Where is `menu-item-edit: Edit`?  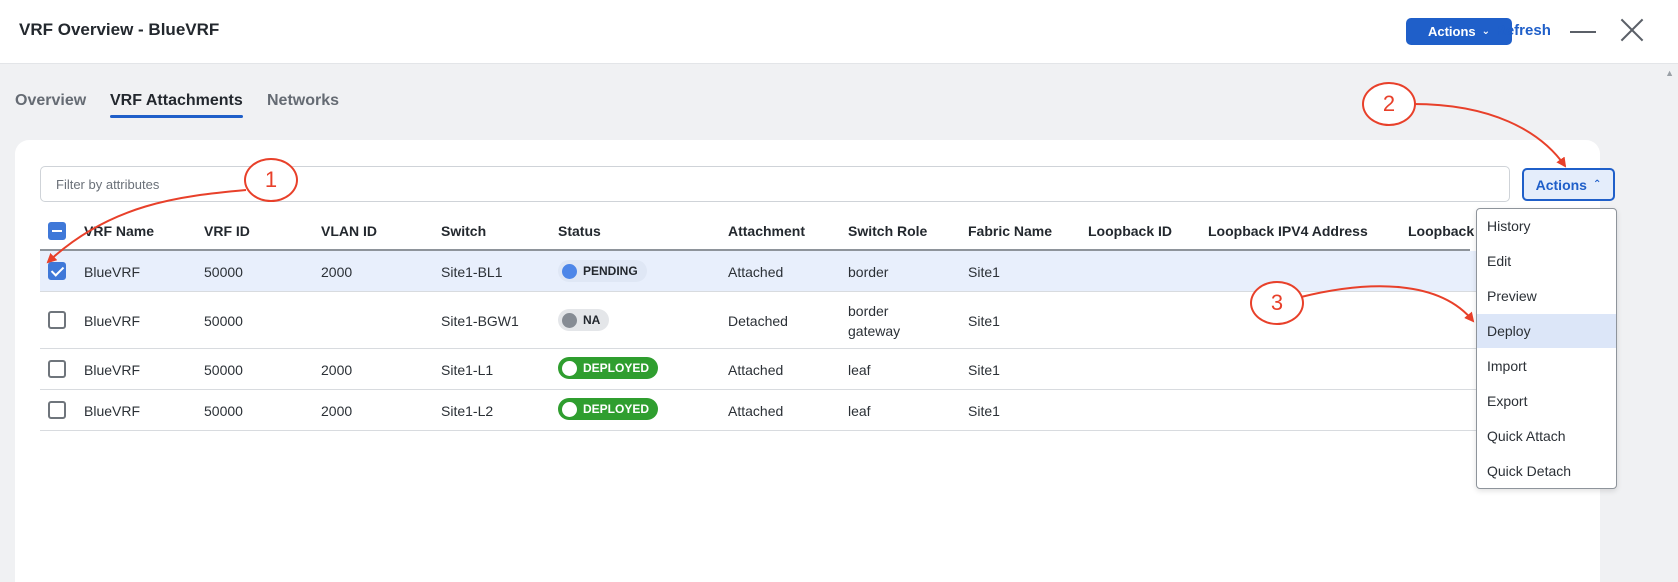 menu-item-edit: Edit is located at coordinates (1546, 261).